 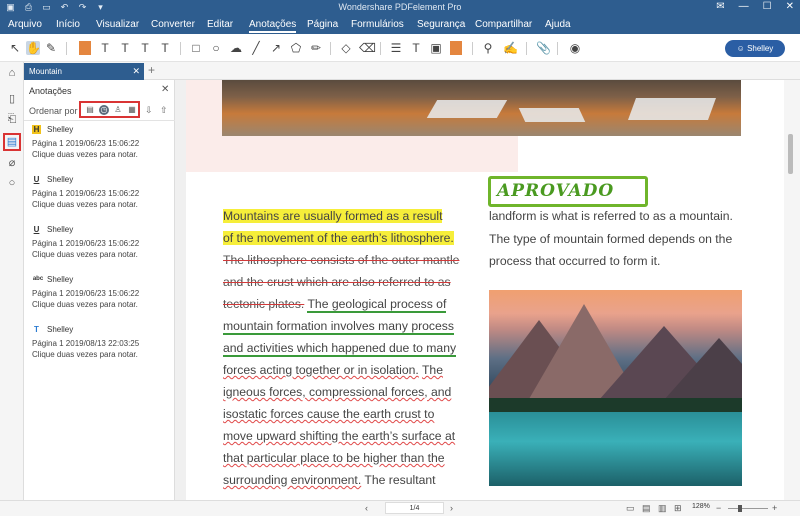 I want to click on export-icon: ⇧, so click(x=164, y=110).